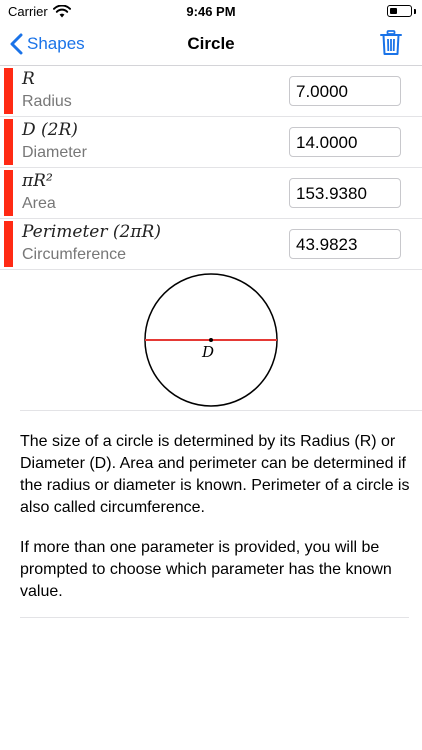  What do you see at coordinates (391, 42) in the screenshot?
I see `trash-icon` at bounding box center [391, 42].